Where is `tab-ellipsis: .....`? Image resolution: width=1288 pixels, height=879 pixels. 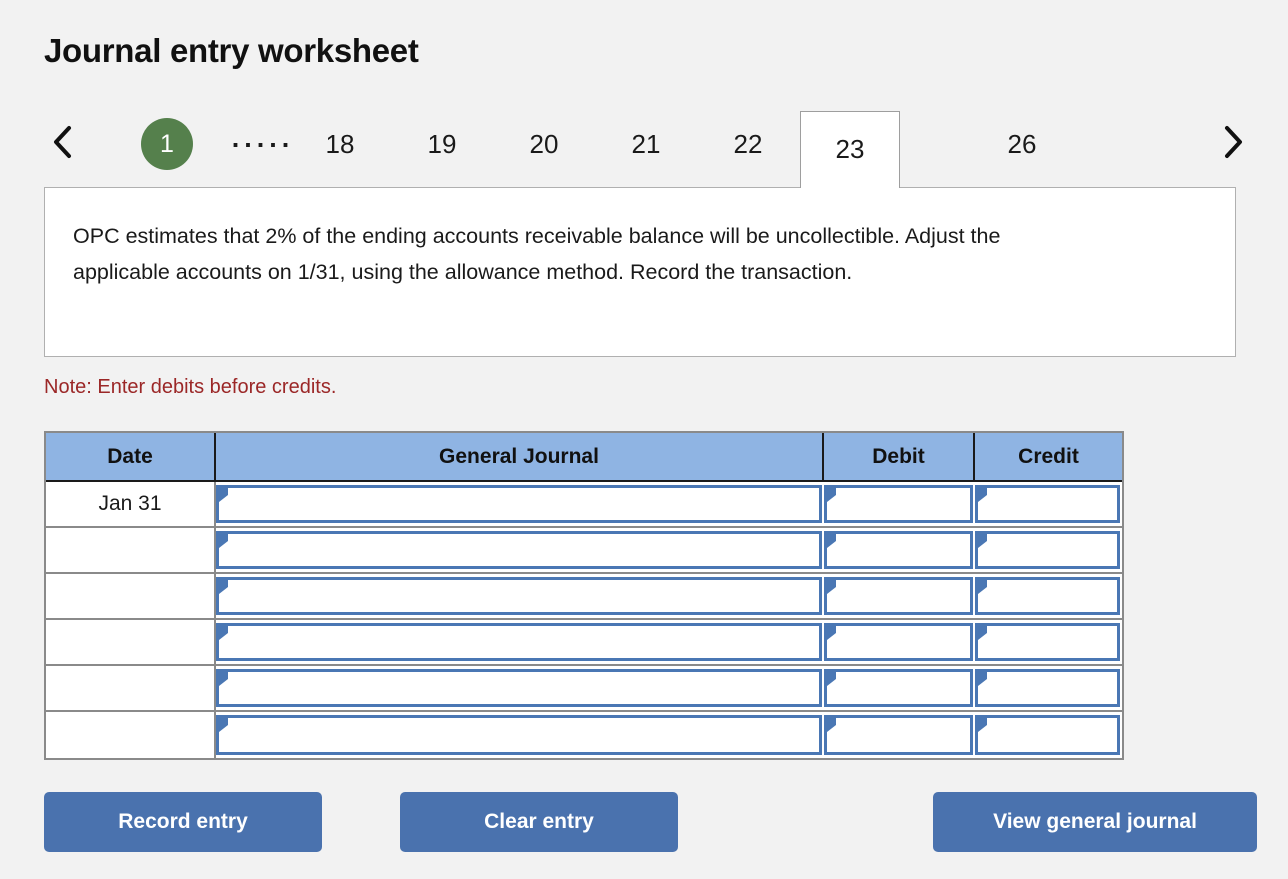 tab-ellipsis: ..... is located at coordinates (263, 137).